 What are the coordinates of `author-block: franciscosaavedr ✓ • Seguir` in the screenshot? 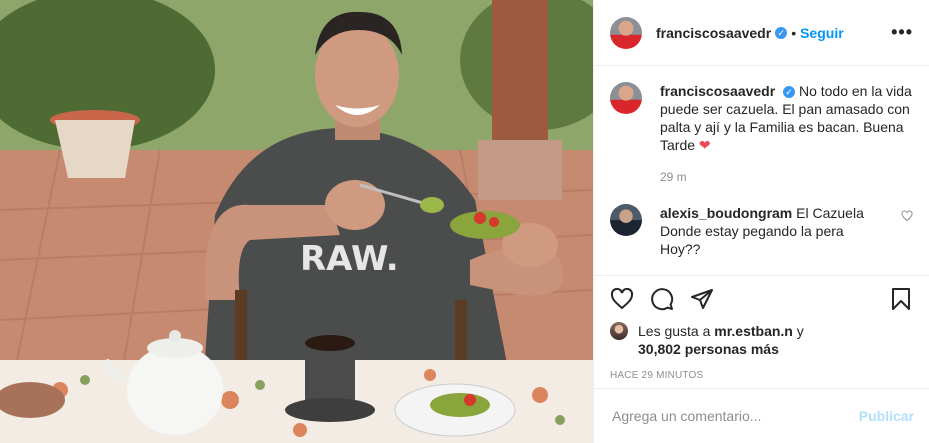 It's located at (750, 33).